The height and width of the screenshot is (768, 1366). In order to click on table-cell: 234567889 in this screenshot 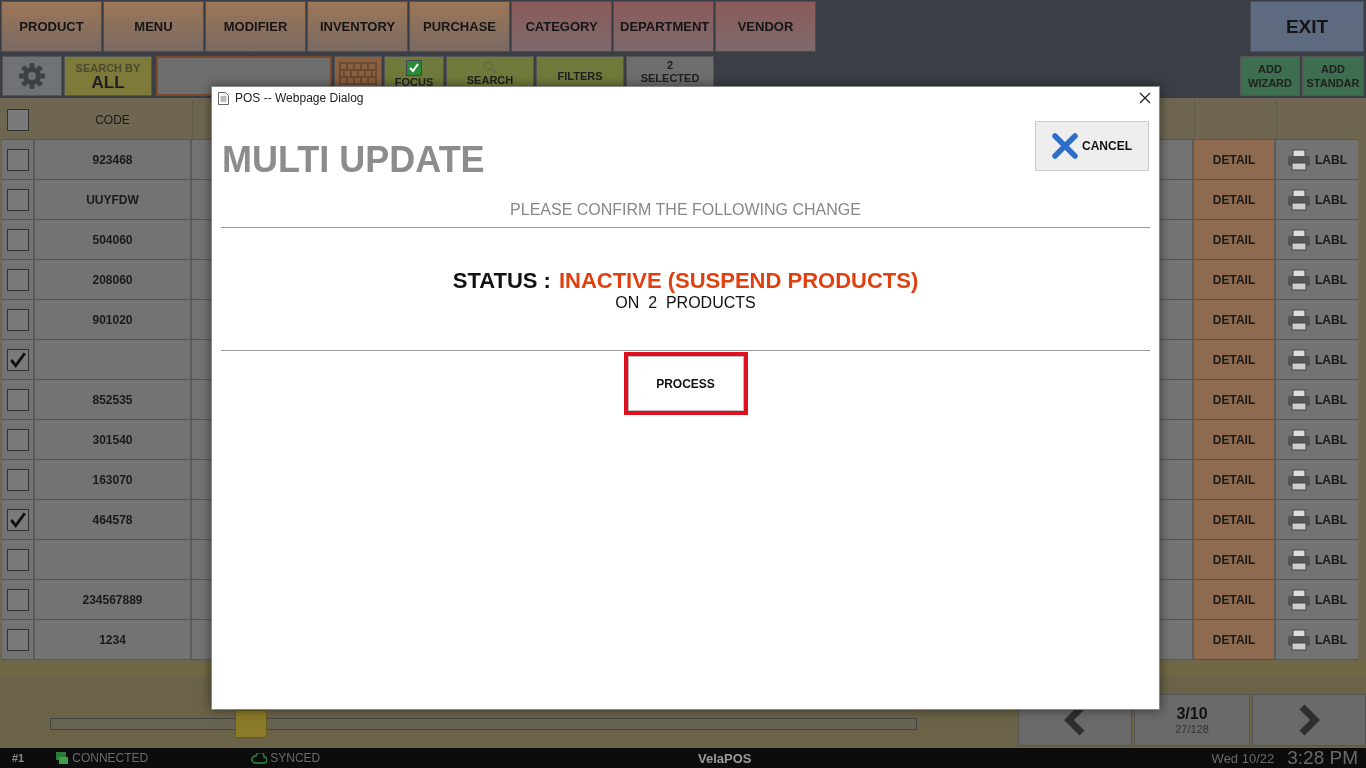, I will do `click(112, 599)`.